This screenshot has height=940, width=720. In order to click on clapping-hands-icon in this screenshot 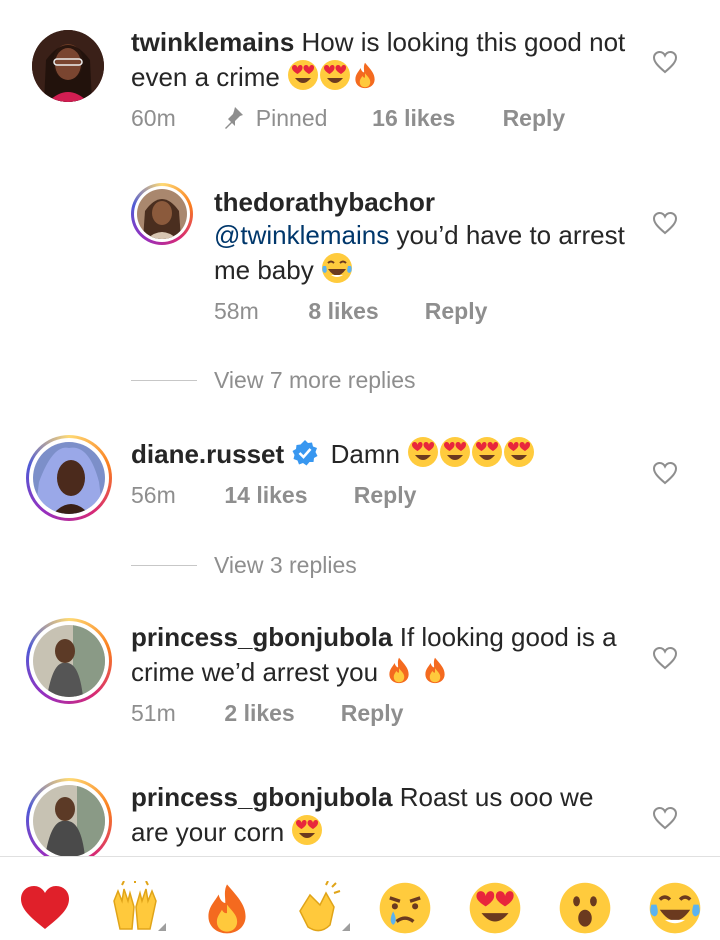, I will do `click(317, 908)`.